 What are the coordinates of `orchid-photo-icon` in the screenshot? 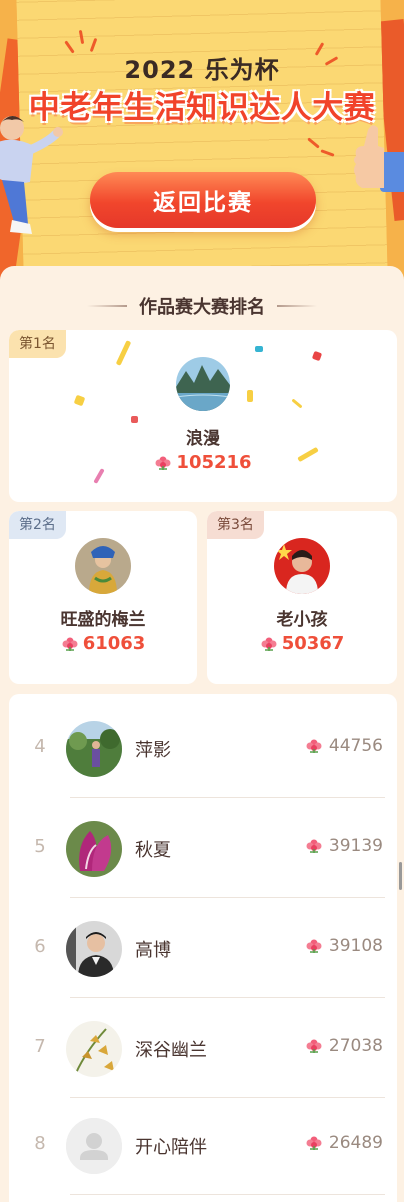 It's located at (94, 1049).